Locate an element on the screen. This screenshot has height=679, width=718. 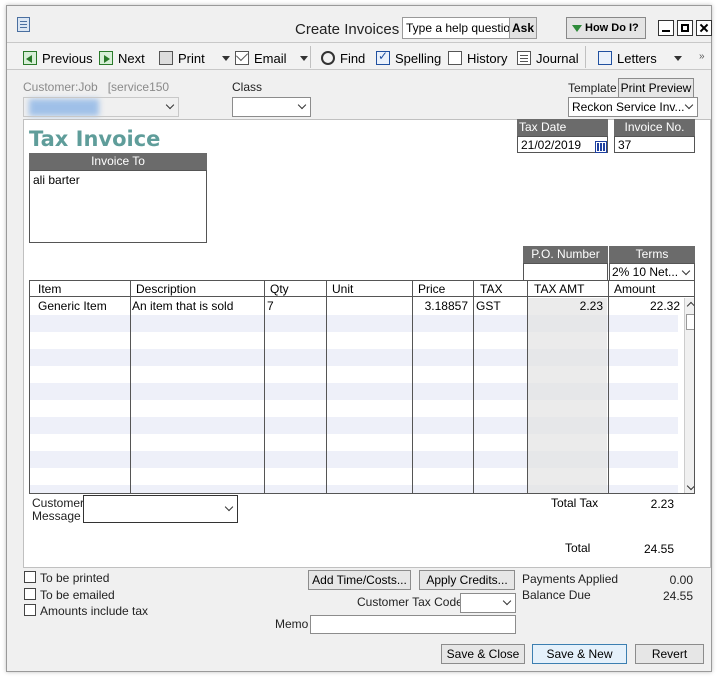
printer-icon is located at coordinates (166, 58).